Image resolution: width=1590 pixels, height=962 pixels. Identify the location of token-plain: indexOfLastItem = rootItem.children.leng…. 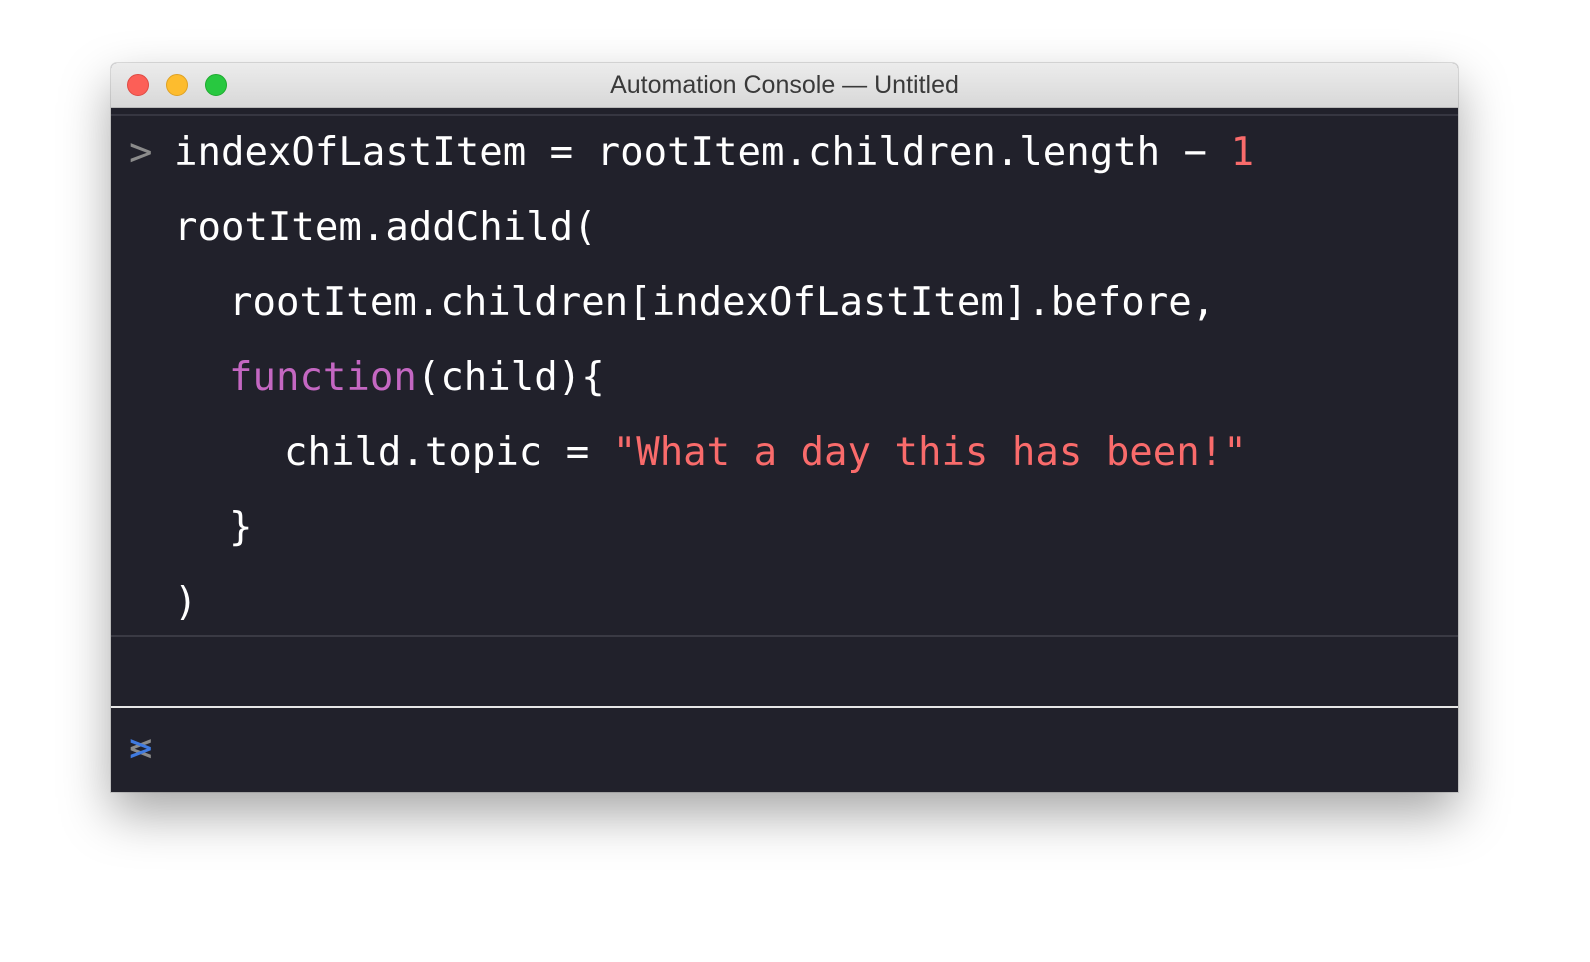
(702, 152).